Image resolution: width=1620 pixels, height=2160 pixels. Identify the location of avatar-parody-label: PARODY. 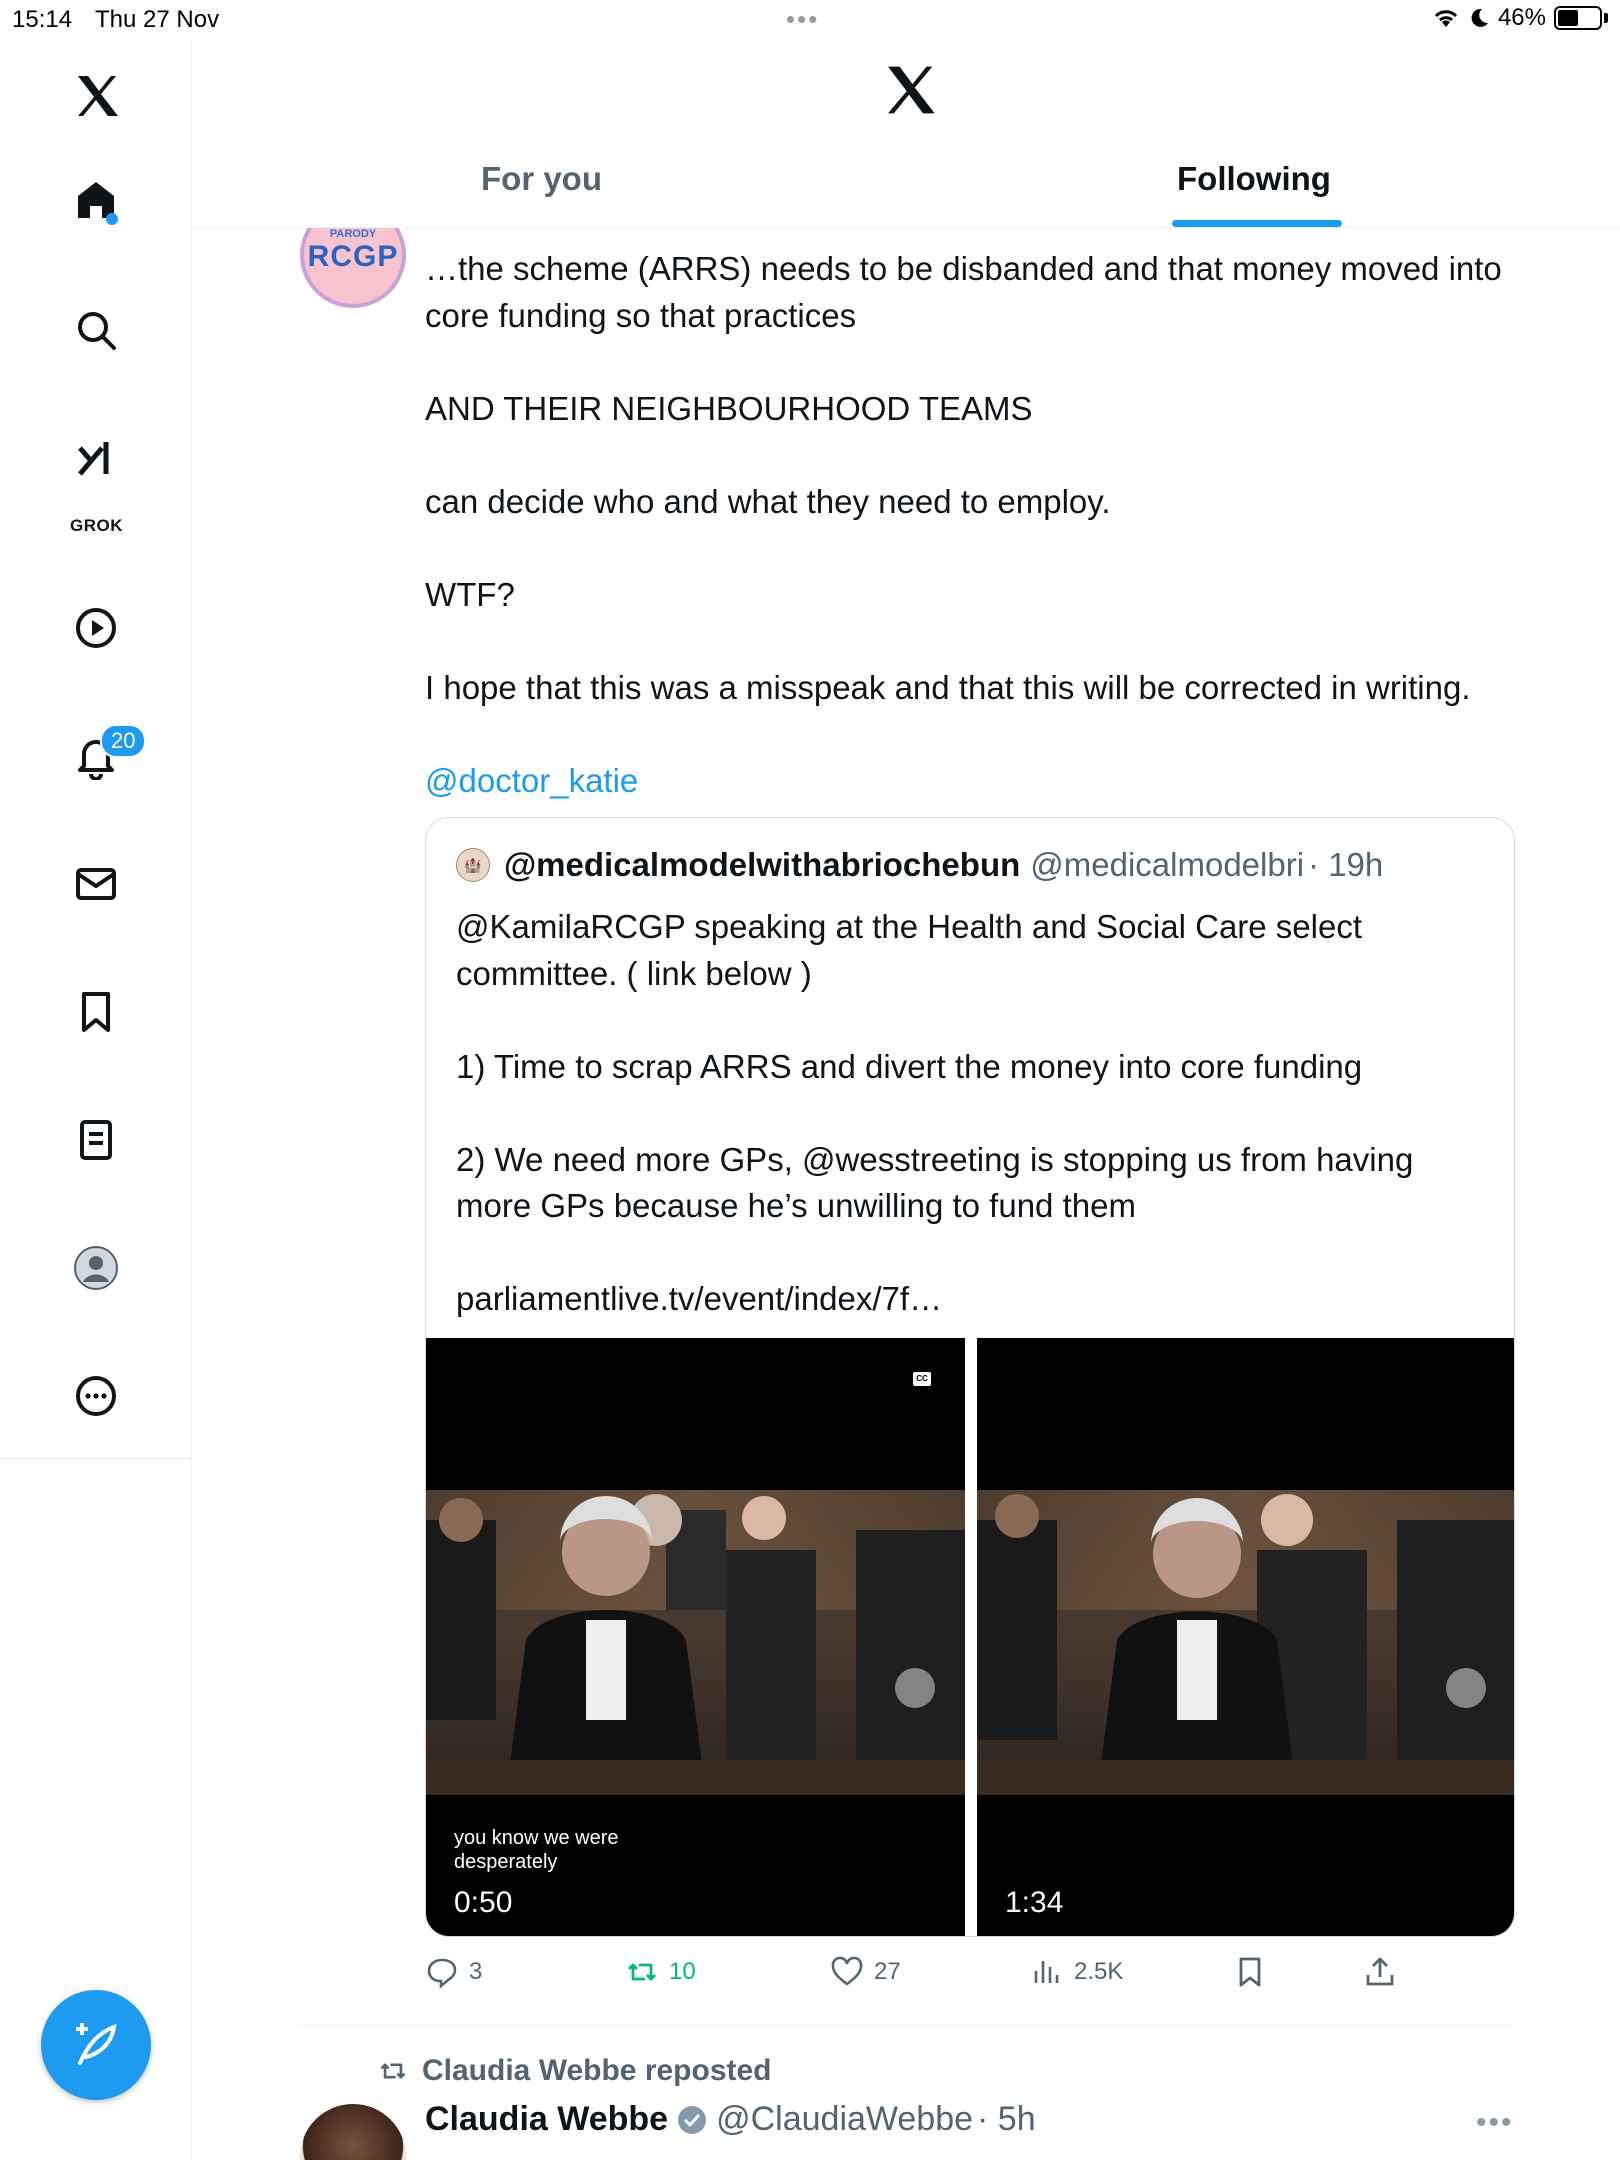
(353, 234).